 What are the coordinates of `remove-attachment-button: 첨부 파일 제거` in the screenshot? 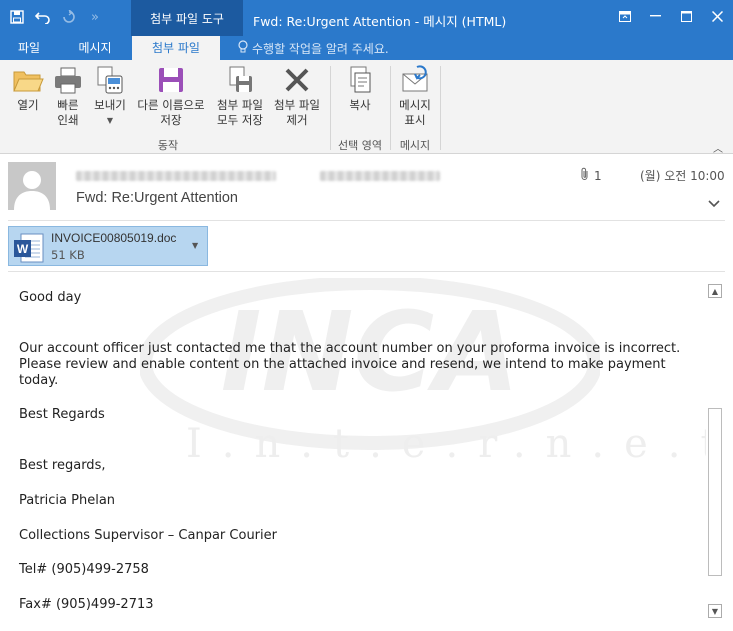 It's located at (297, 96).